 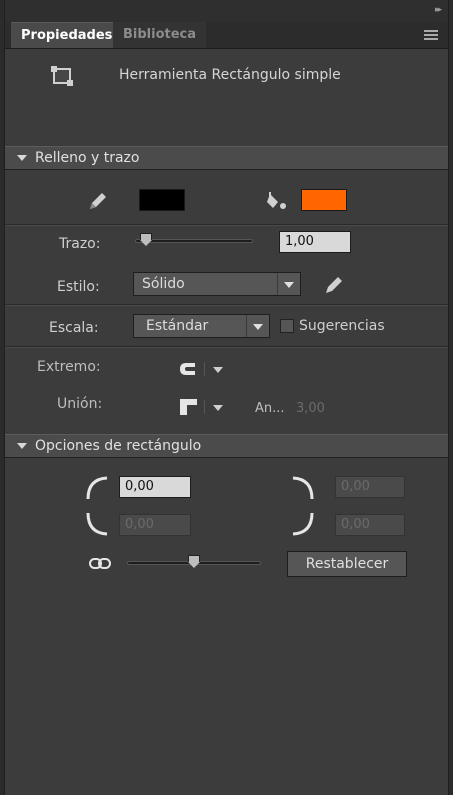 I want to click on fill-color-swatch, so click(x=324, y=200).